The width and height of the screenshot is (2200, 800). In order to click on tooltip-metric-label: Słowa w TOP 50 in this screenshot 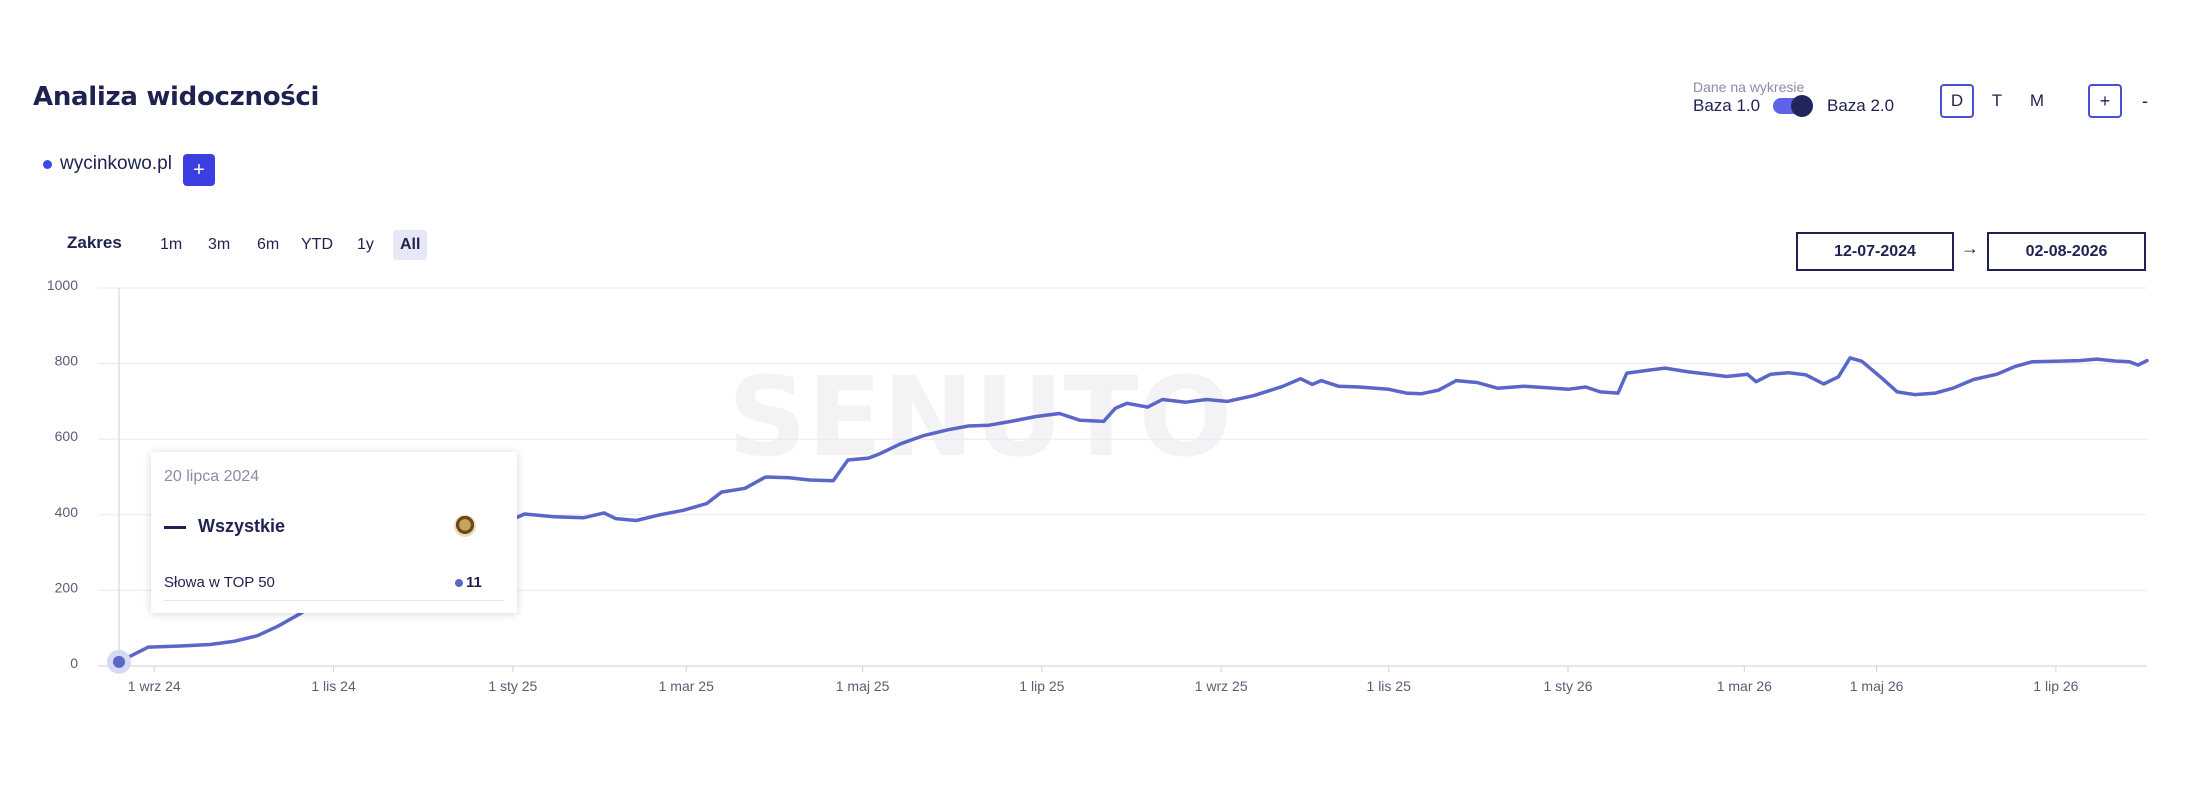, I will do `click(219, 582)`.